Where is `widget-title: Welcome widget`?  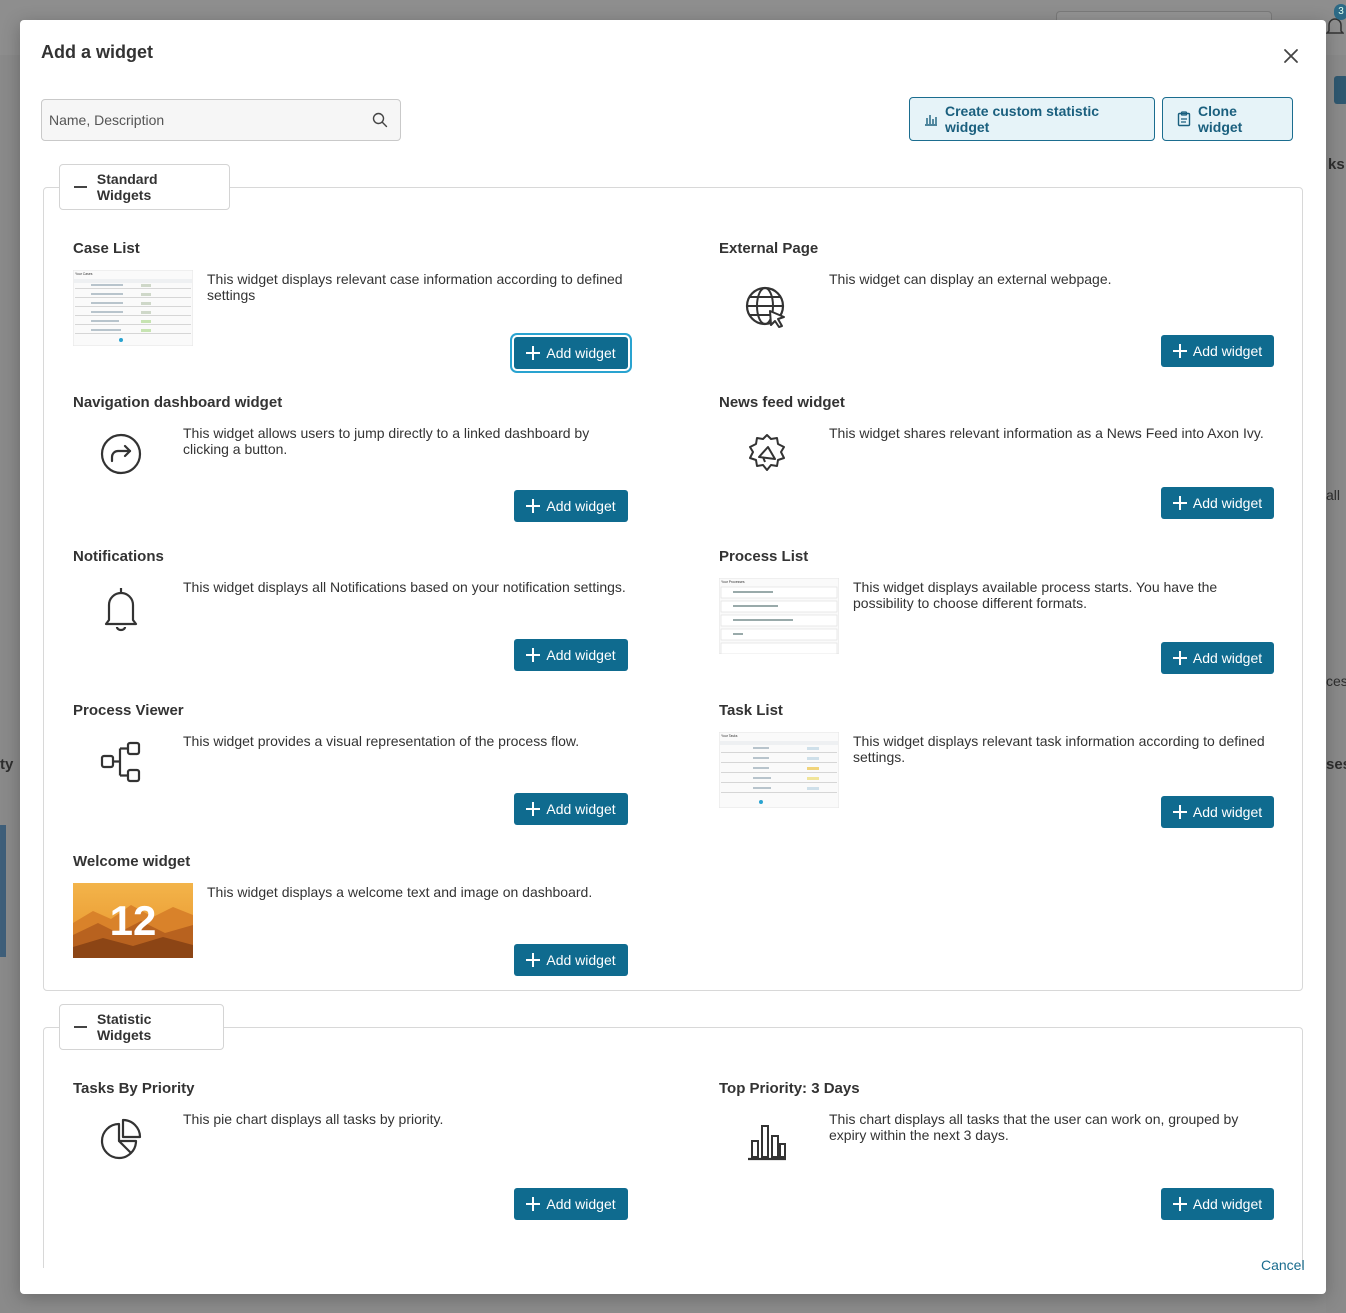 widget-title: Welcome widget is located at coordinates (132, 861).